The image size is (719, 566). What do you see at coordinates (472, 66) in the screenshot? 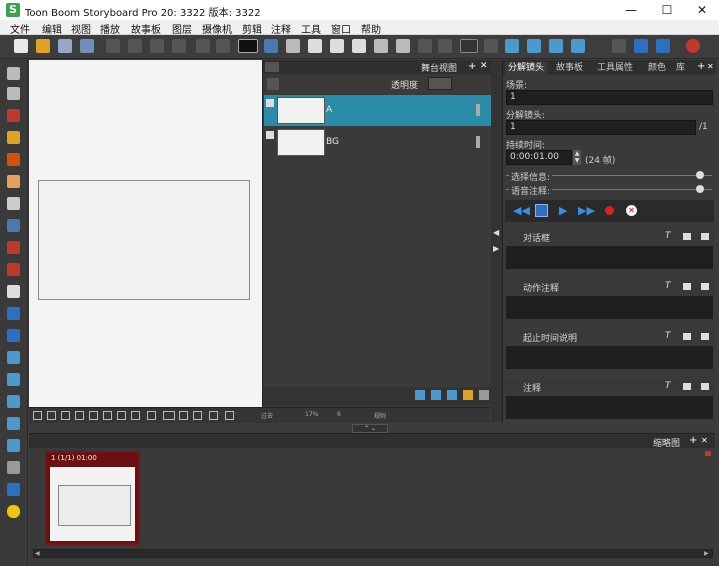
I see `add-panel-tab-icon: +` at bounding box center [472, 66].